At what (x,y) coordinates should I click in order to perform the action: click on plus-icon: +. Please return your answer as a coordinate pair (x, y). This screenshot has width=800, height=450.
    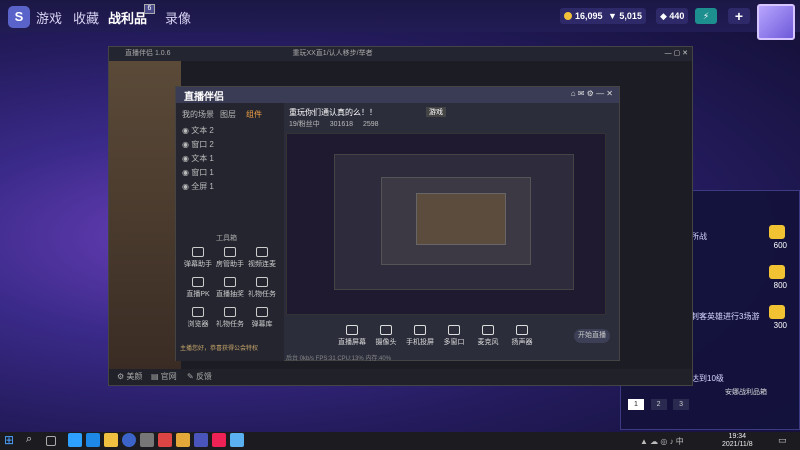
    Looking at the image, I should click on (739, 16).